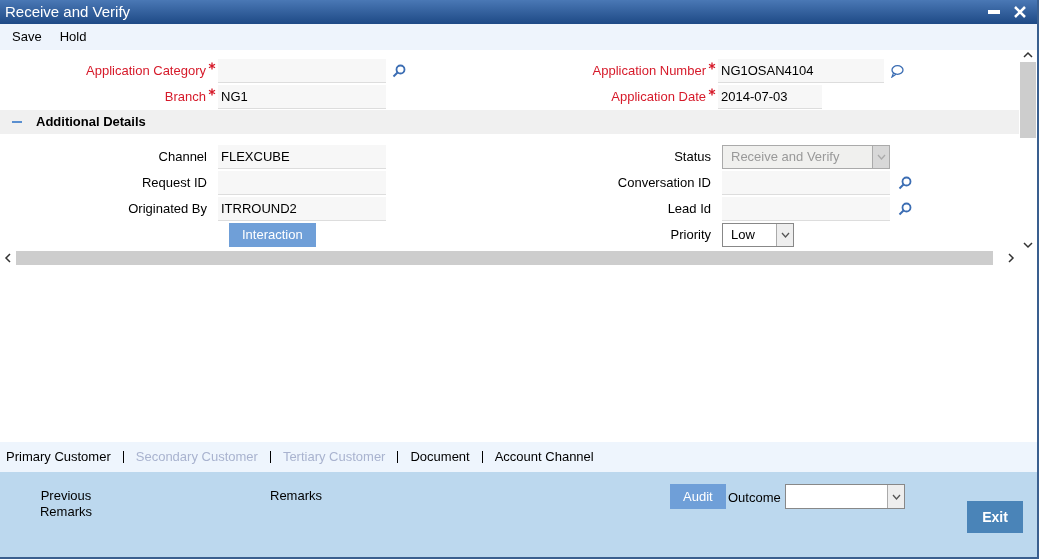 This screenshot has height=559, width=1039. Describe the element at coordinates (754, 498) in the screenshot. I see `outcome-label: Outcome` at that location.